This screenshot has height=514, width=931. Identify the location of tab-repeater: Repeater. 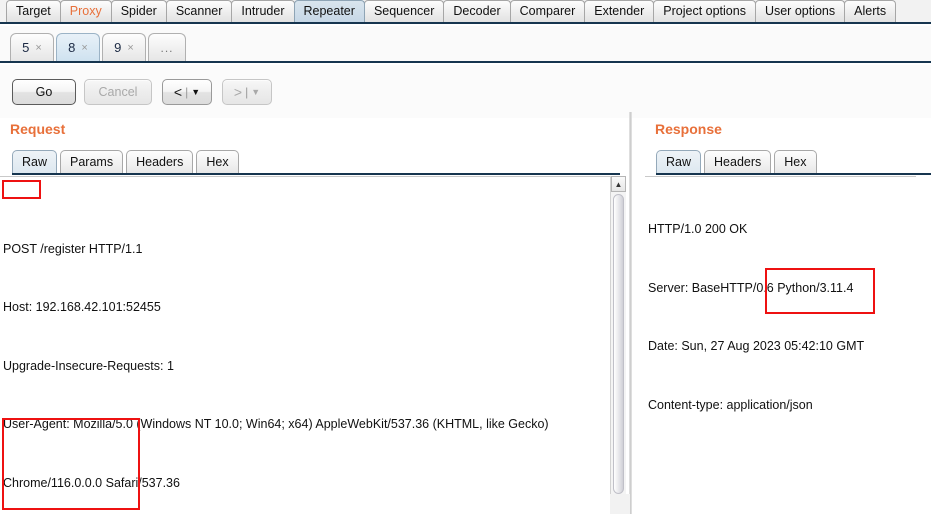
(329, 11).